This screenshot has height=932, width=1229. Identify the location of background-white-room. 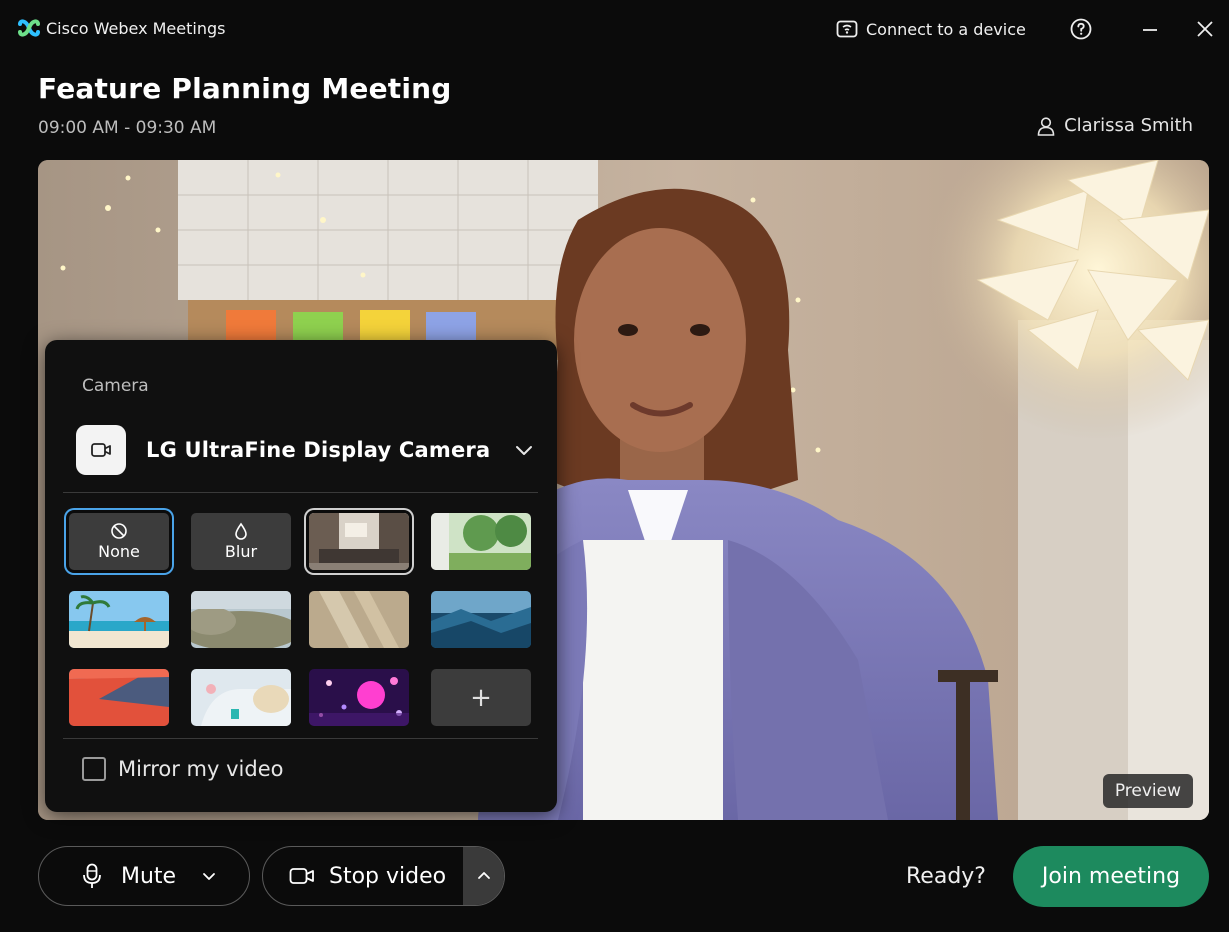
(241, 697).